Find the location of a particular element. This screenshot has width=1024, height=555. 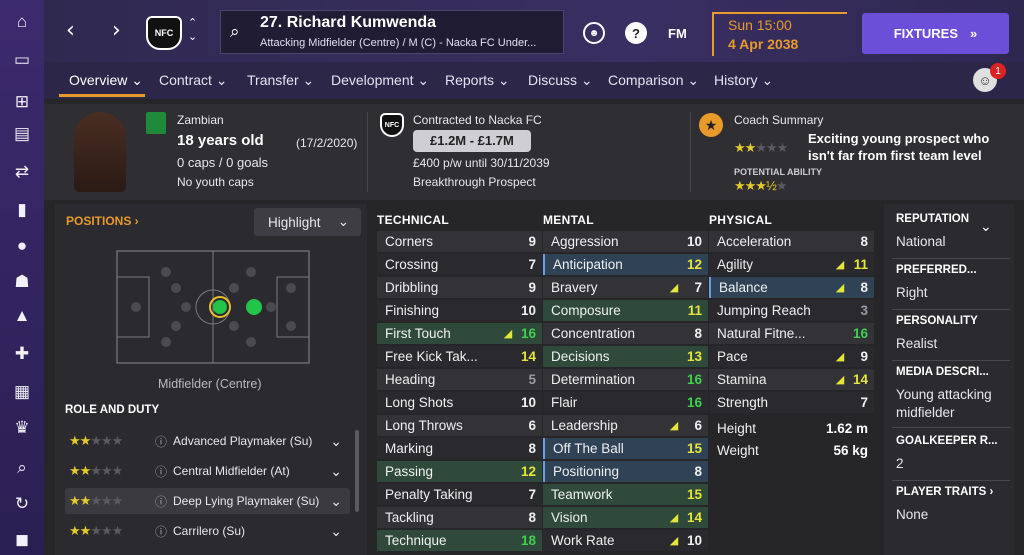

squad-icon: ⊞ is located at coordinates (22, 102).